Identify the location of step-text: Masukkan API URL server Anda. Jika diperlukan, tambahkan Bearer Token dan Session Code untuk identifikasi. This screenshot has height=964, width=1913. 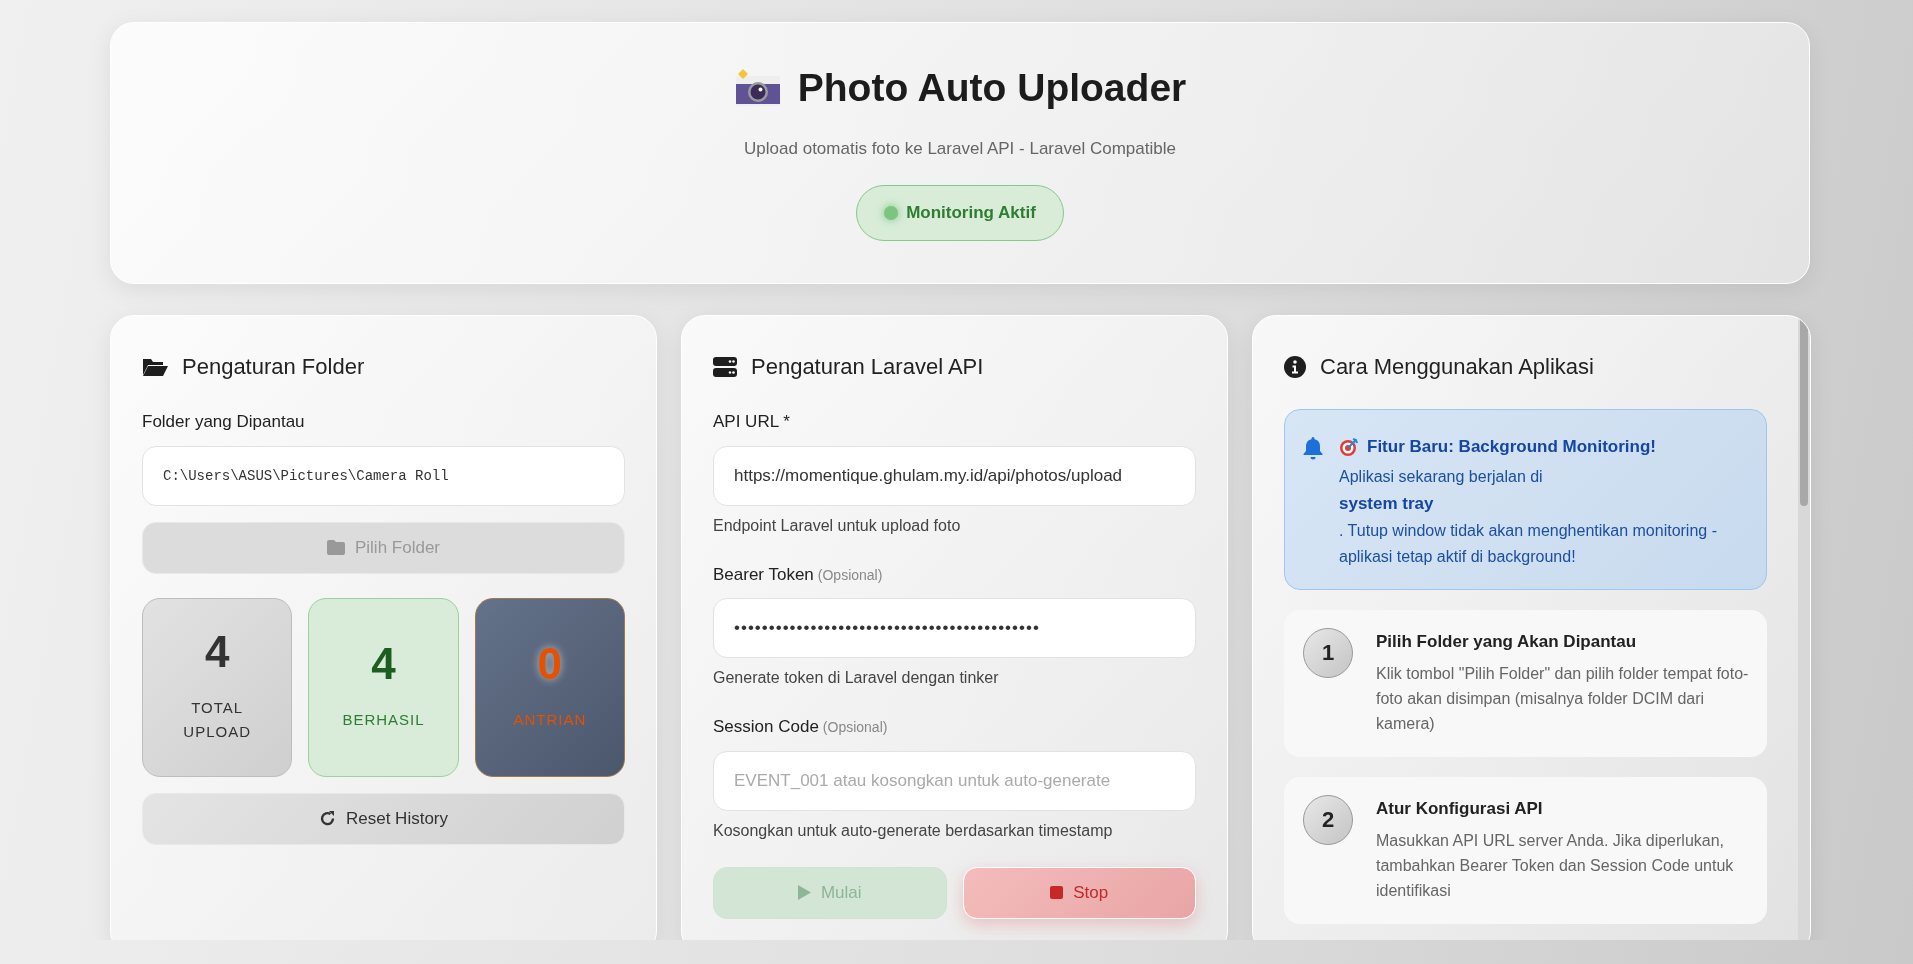
(1555, 866).